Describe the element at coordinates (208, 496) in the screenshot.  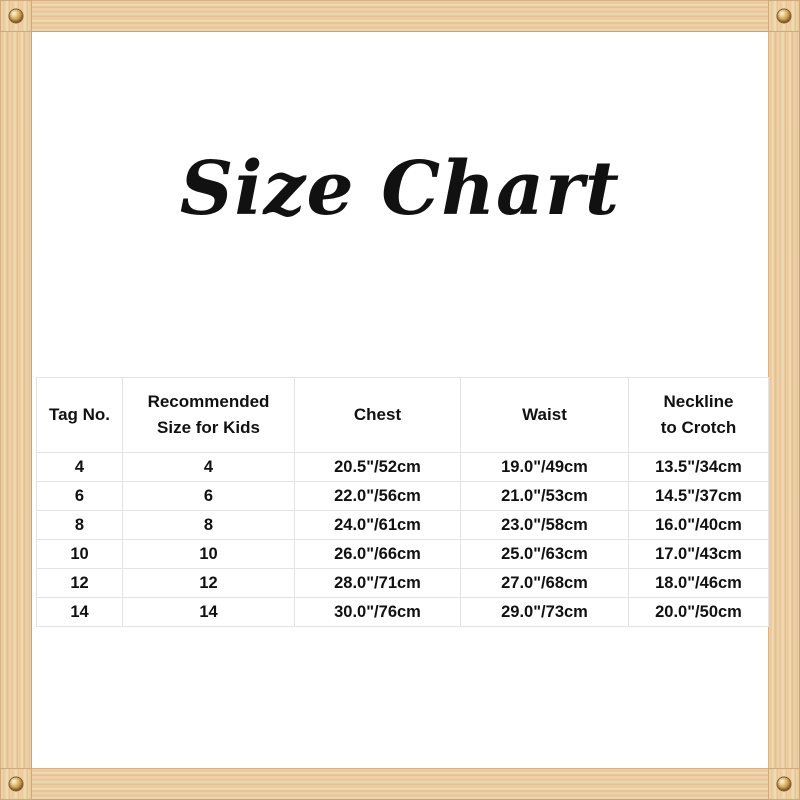
I see `cell-recommended-size: 6` at that location.